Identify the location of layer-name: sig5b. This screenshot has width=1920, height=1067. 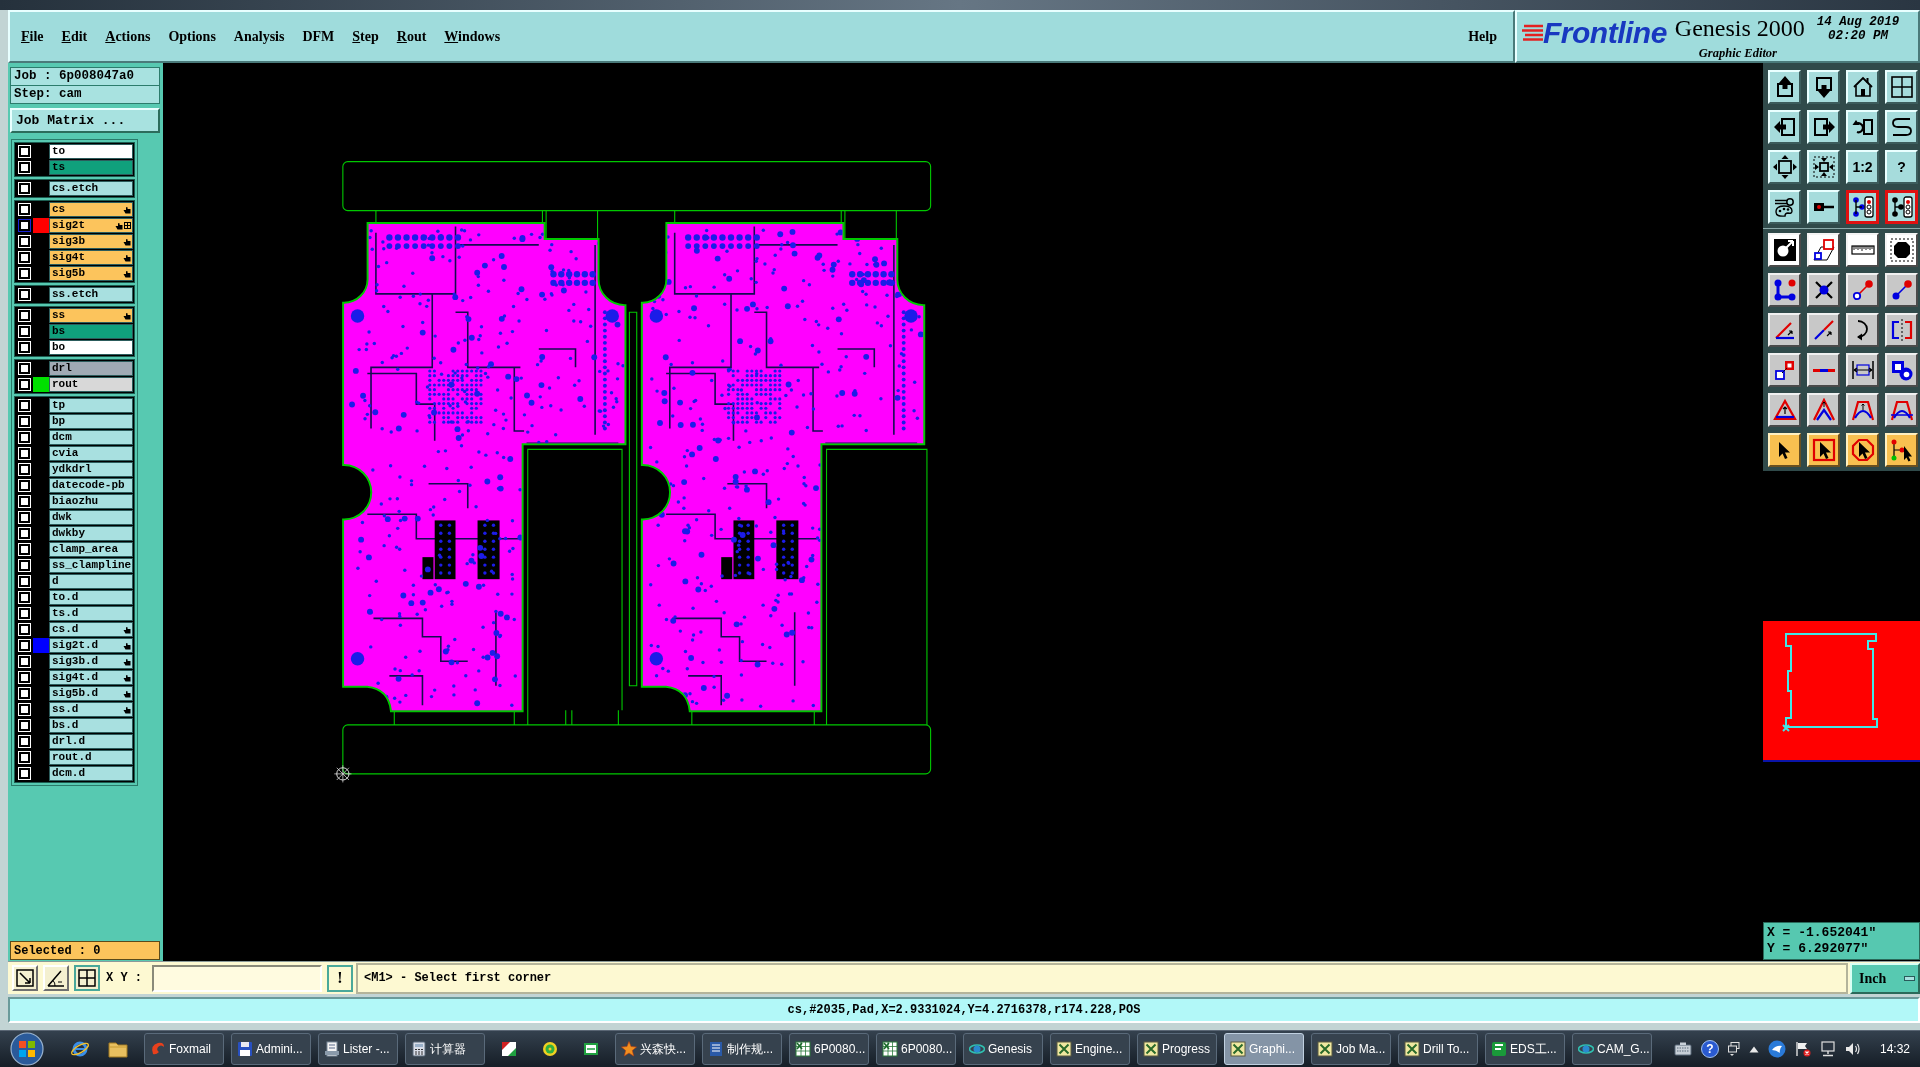
(91, 273).